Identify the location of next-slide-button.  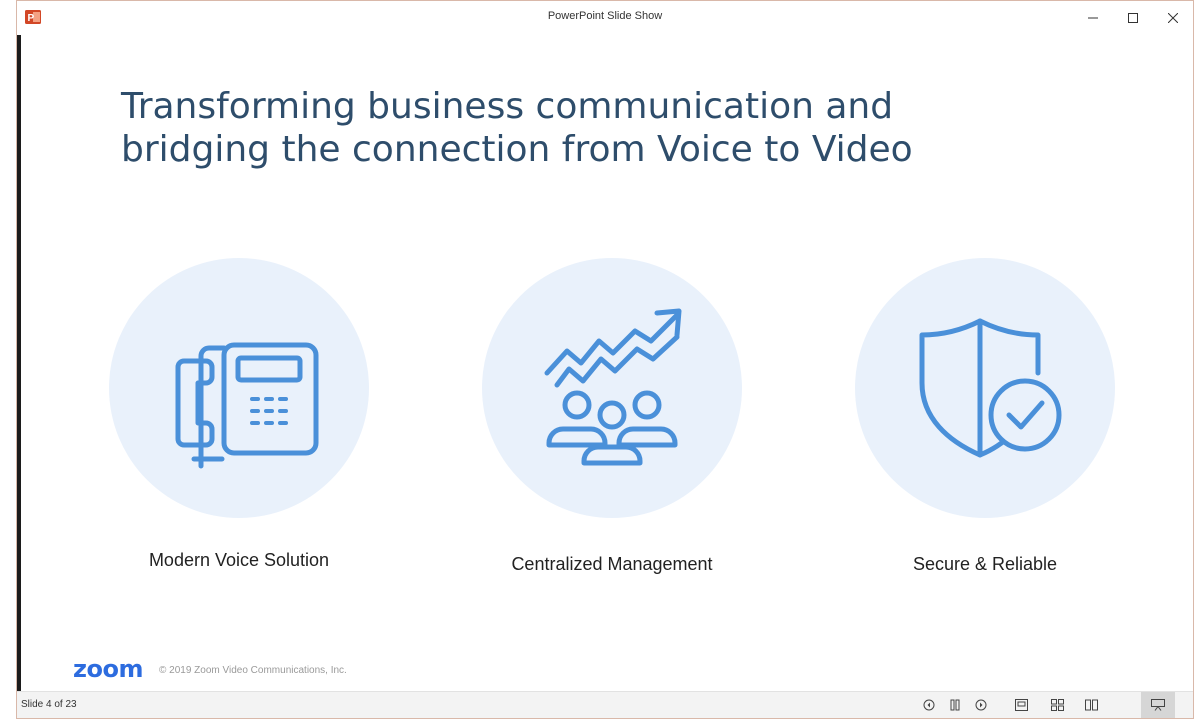
(981, 705).